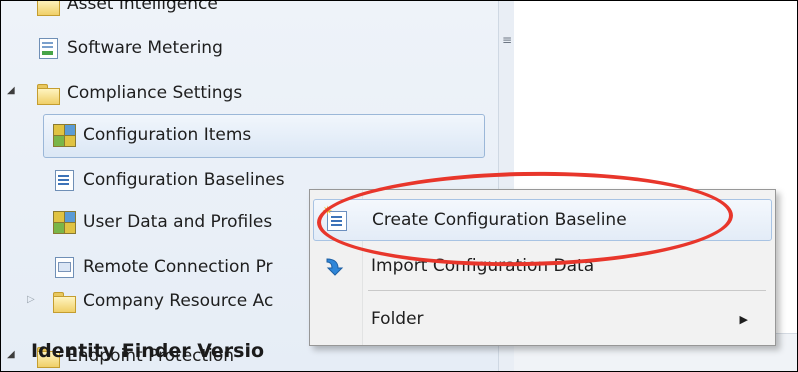 The image size is (798, 372). Describe the element at coordinates (167, 135) in the screenshot. I see `nav-item-label: Configuration Items` at that location.